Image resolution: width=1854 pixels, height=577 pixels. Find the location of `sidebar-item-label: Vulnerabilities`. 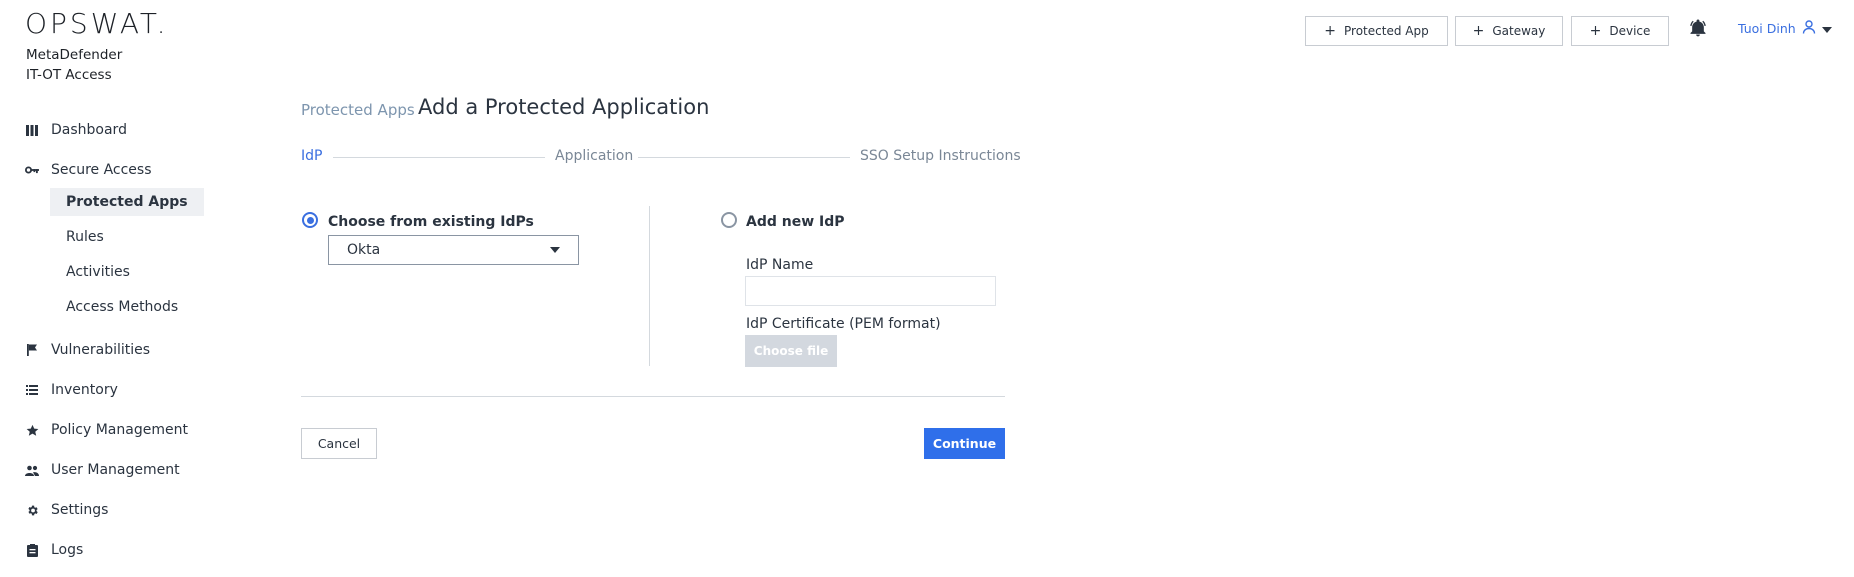

sidebar-item-label: Vulnerabilities is located at coordinates (101, 350).